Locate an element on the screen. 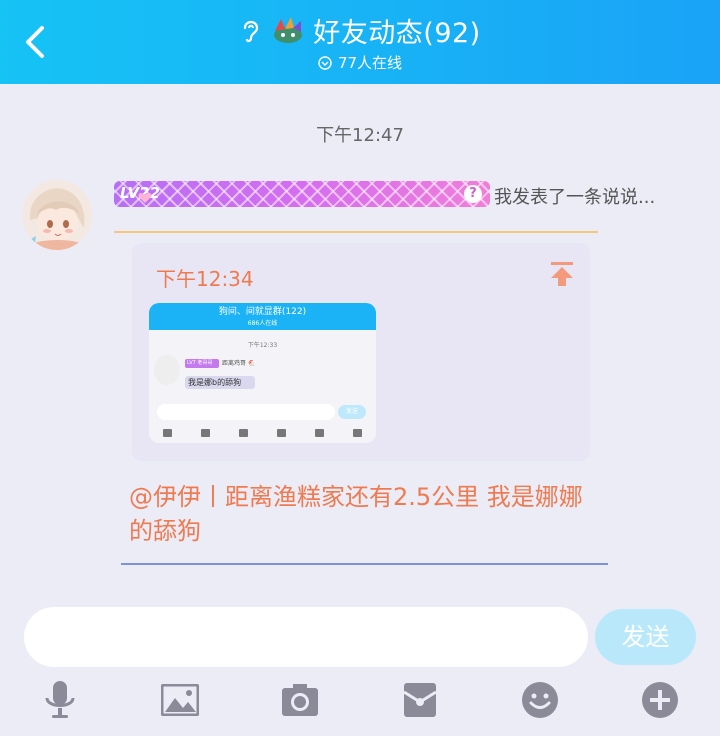  image-button is located at coordinates (180, 700).